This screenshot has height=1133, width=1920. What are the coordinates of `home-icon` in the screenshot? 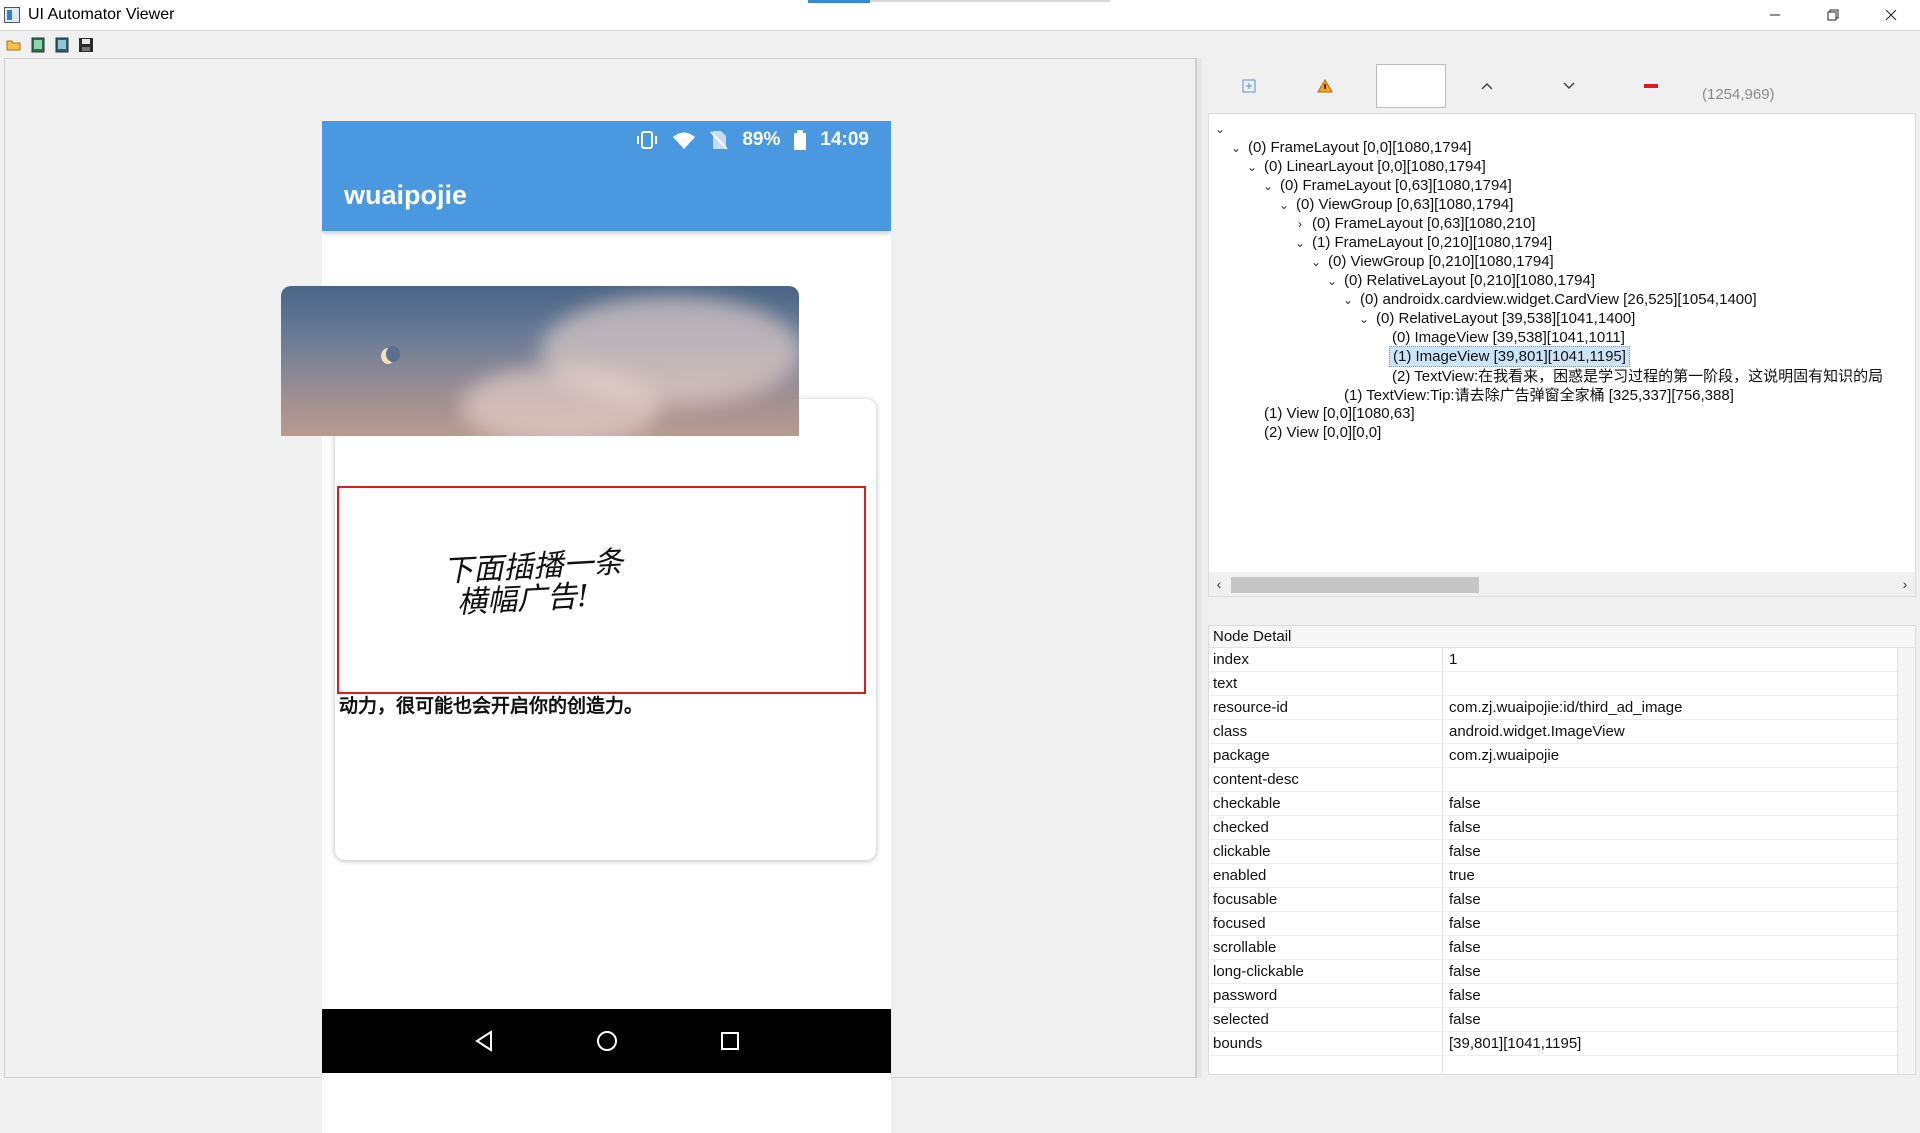 It's located at (606, 1041).